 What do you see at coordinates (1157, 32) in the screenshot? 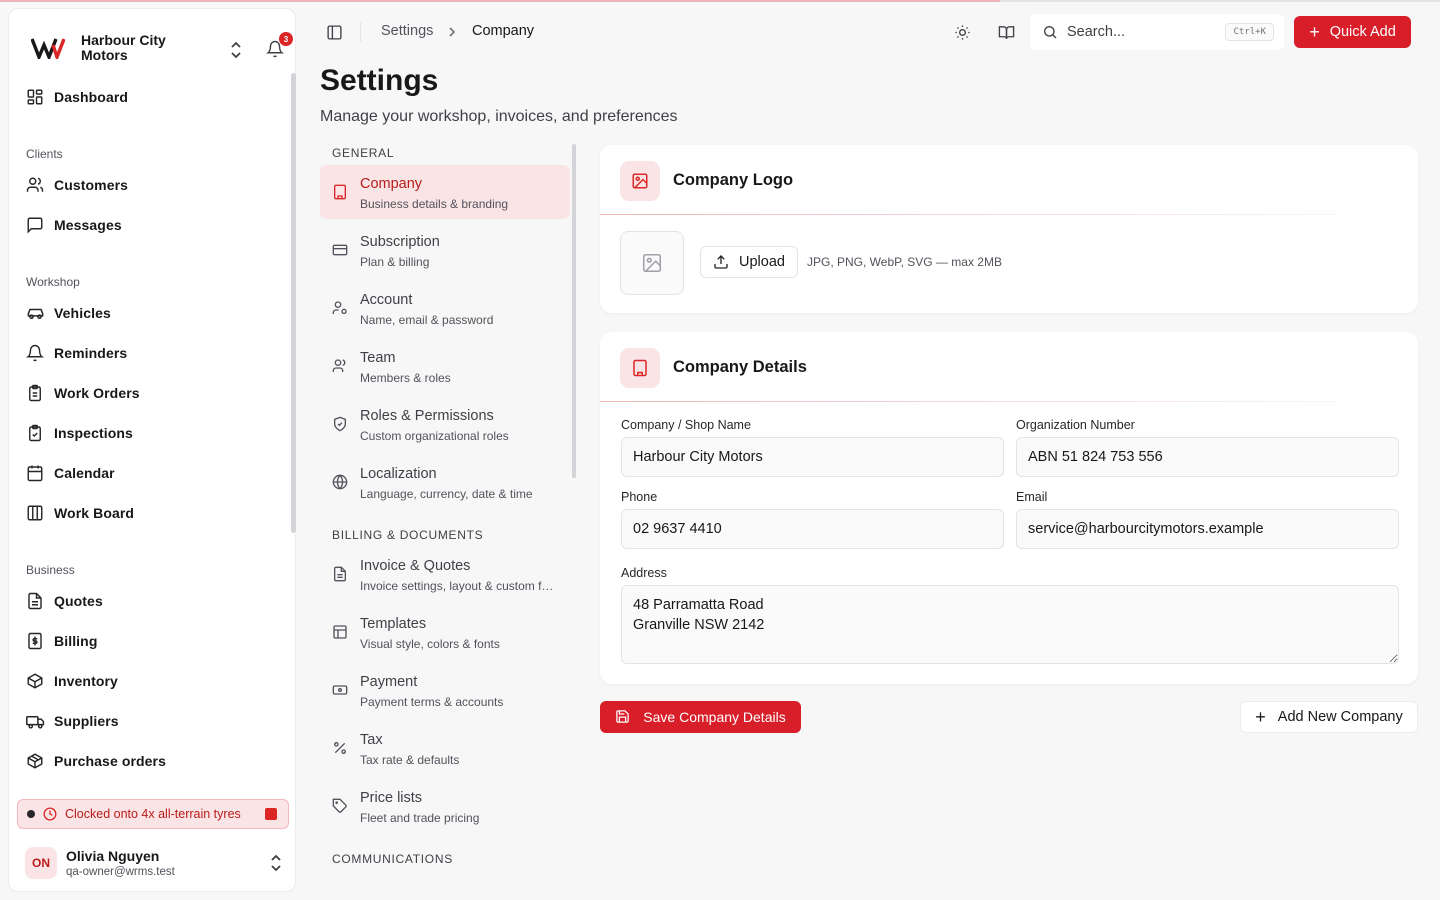
I see `search-input: Search... Ctrl+K` at bounding box center [1157, 32].